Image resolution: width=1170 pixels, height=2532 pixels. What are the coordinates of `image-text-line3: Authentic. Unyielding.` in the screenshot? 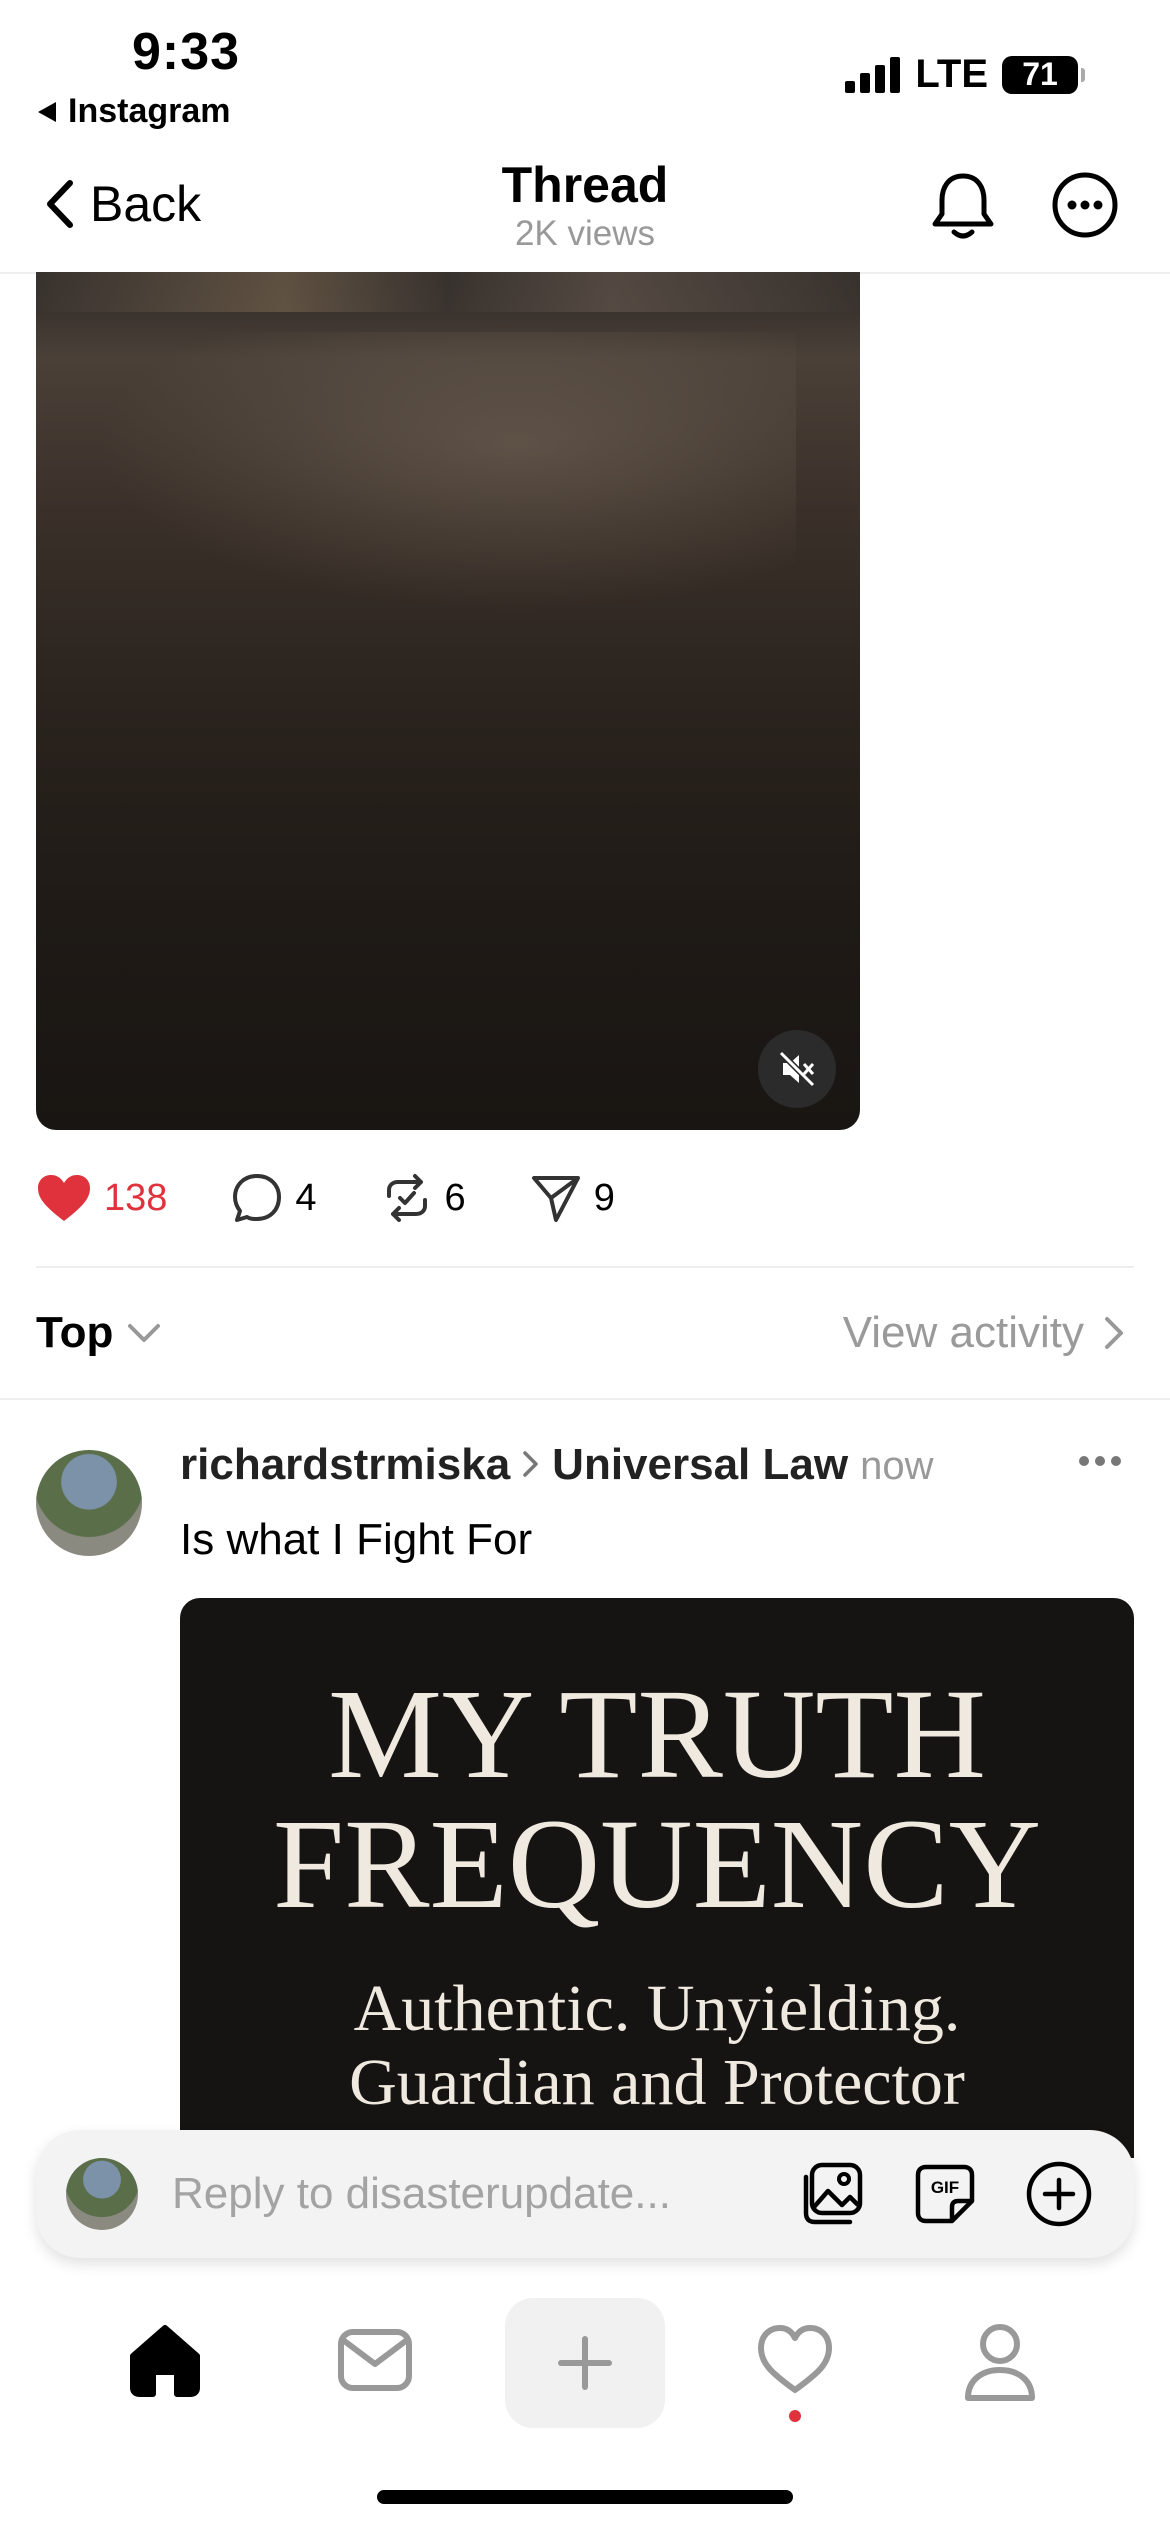 It's located at (657, 2008).